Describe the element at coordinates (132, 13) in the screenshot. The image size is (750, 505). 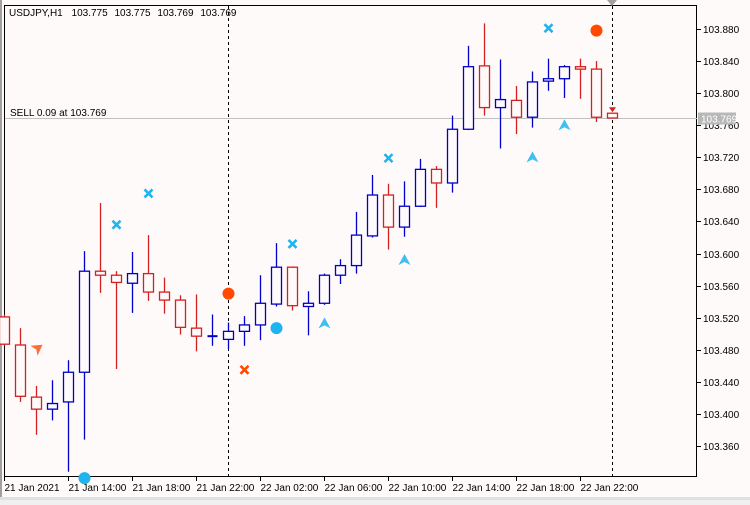
I see `header-high: 103.775` at that location.